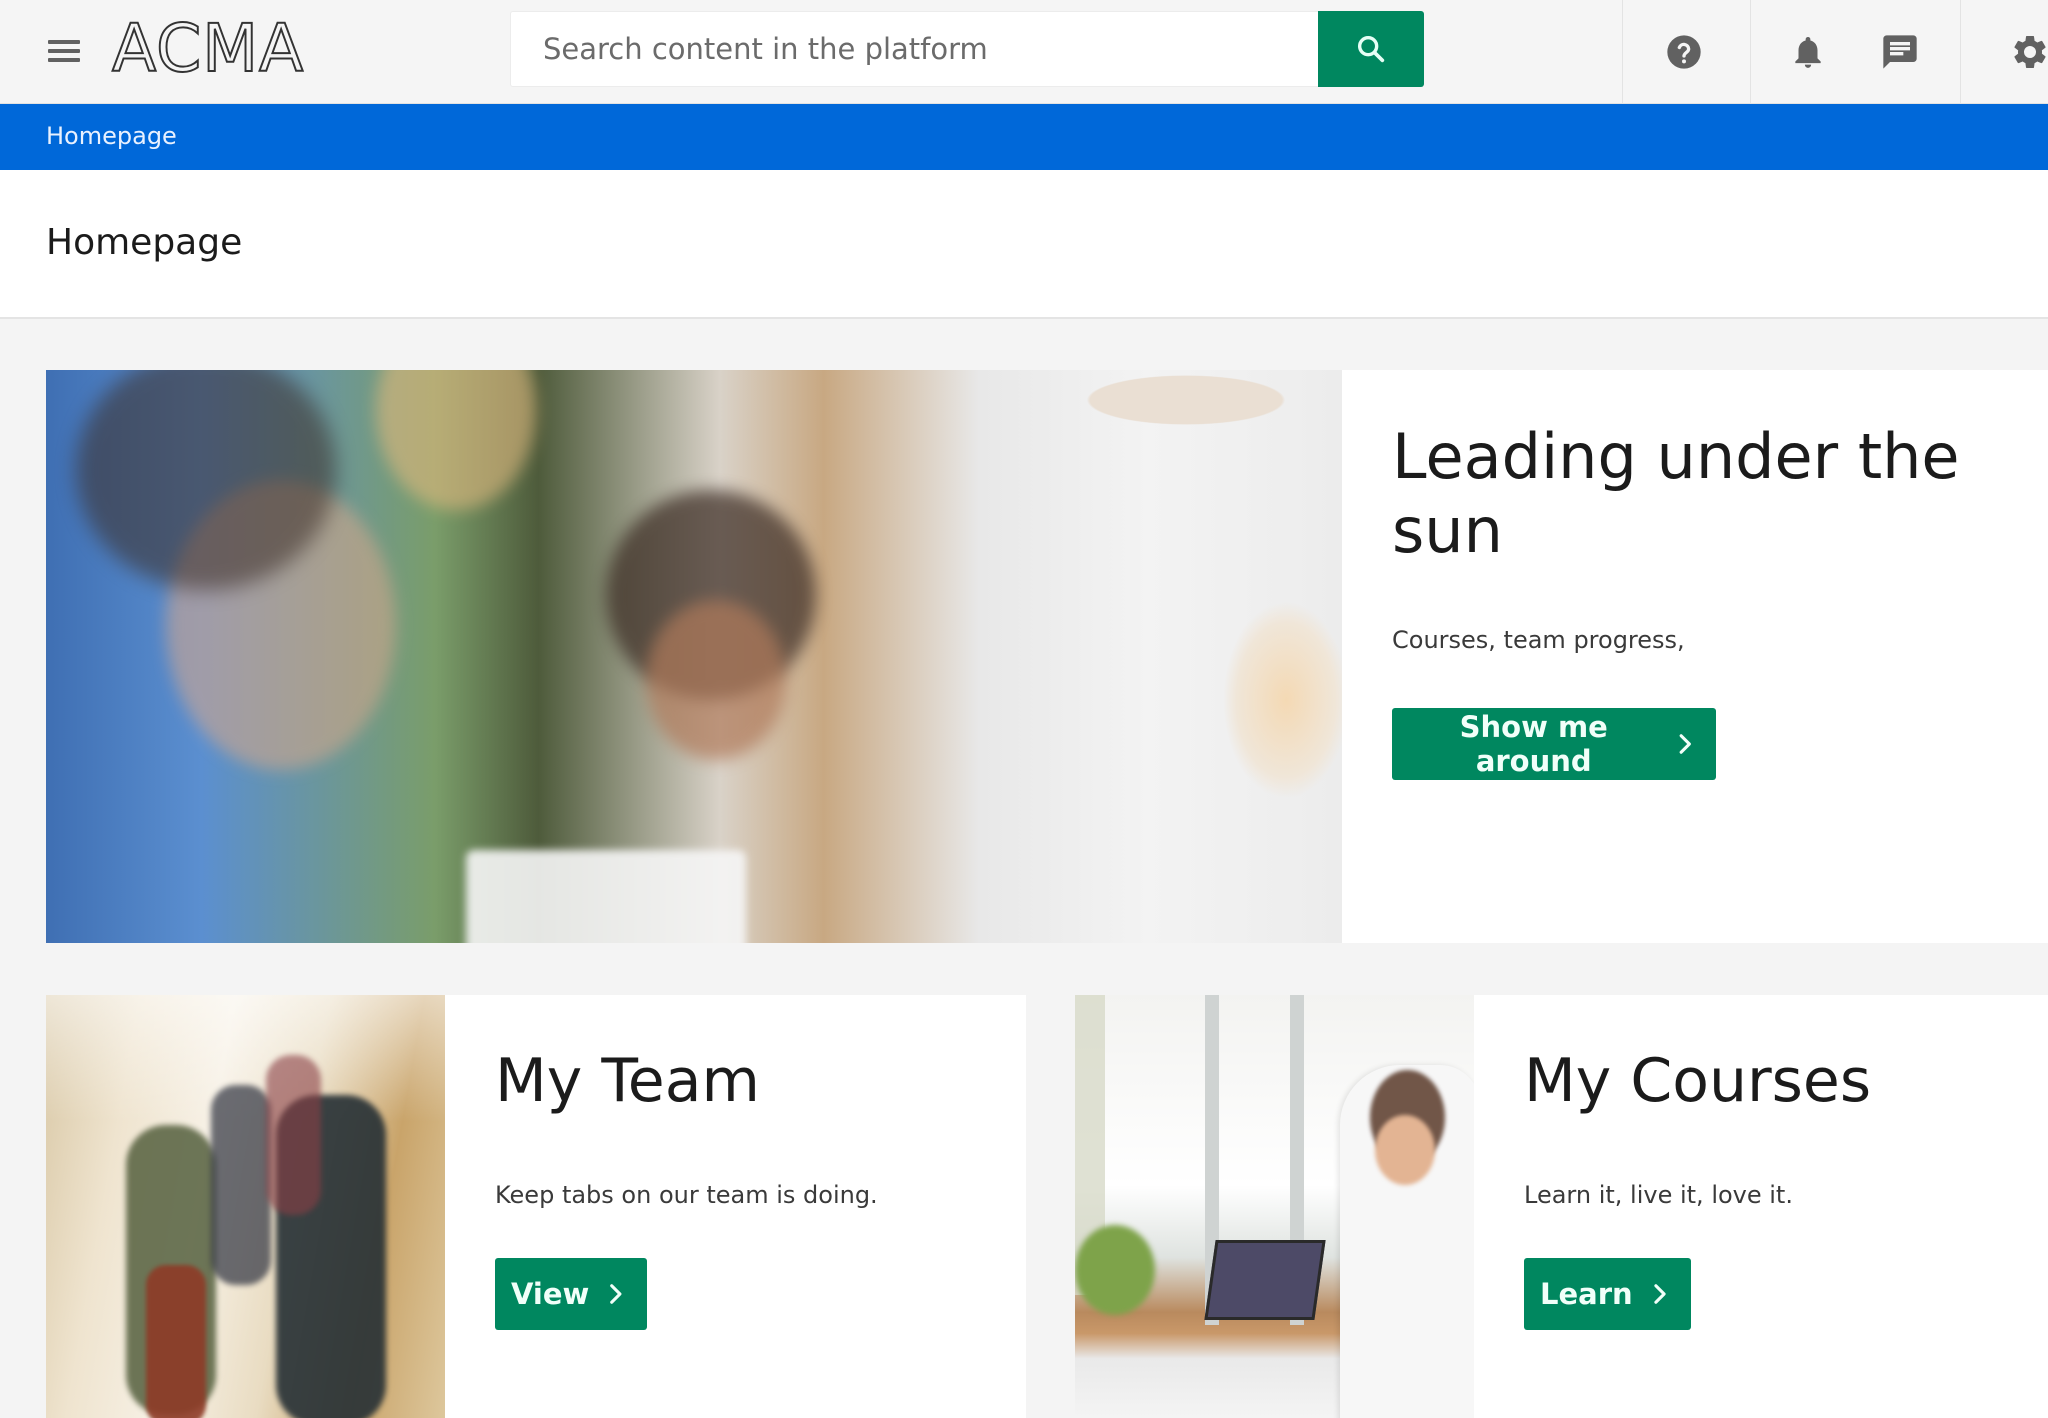 This screenshot has width=2048, height=1418. I want to click on notifications-button, so click(1808, 52).